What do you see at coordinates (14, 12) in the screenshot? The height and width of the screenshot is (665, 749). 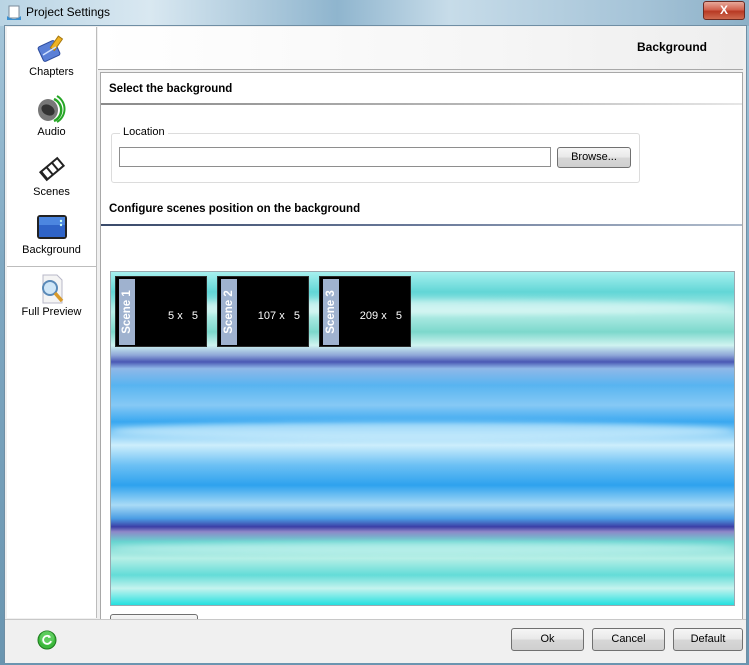 I see `project-settings-app-icon` at bounding box center [14, 12].